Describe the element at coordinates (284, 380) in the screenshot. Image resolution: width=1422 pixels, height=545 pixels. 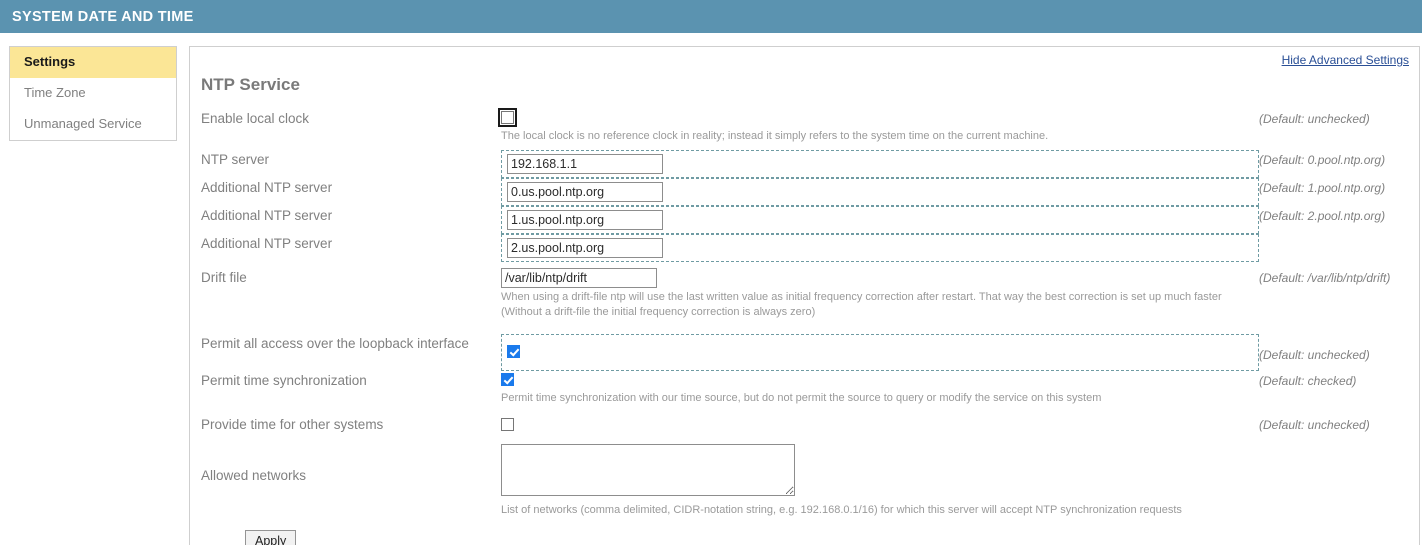
I see `label-permit-time-sync: Permit time synchronization` at that location.